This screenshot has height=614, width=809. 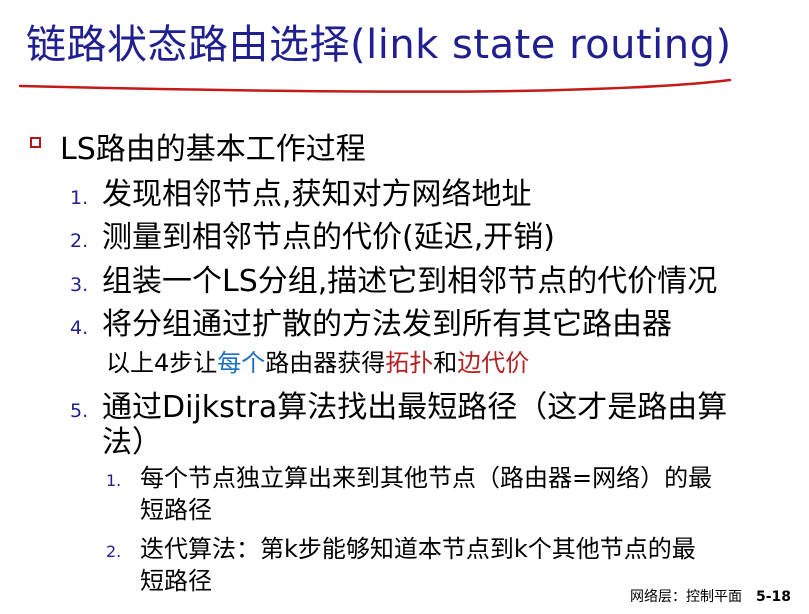 I want to click on sub-step-1-text: 每个节点独立算出来到其他节点（路由器=网络）的最, so click(x=426, y=478).